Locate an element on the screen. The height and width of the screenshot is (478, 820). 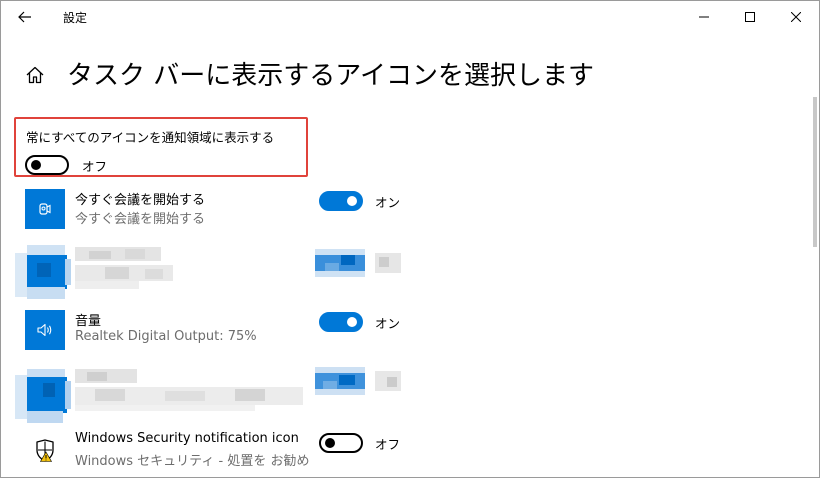
speaker-icon is located at coordinates (45, 330).